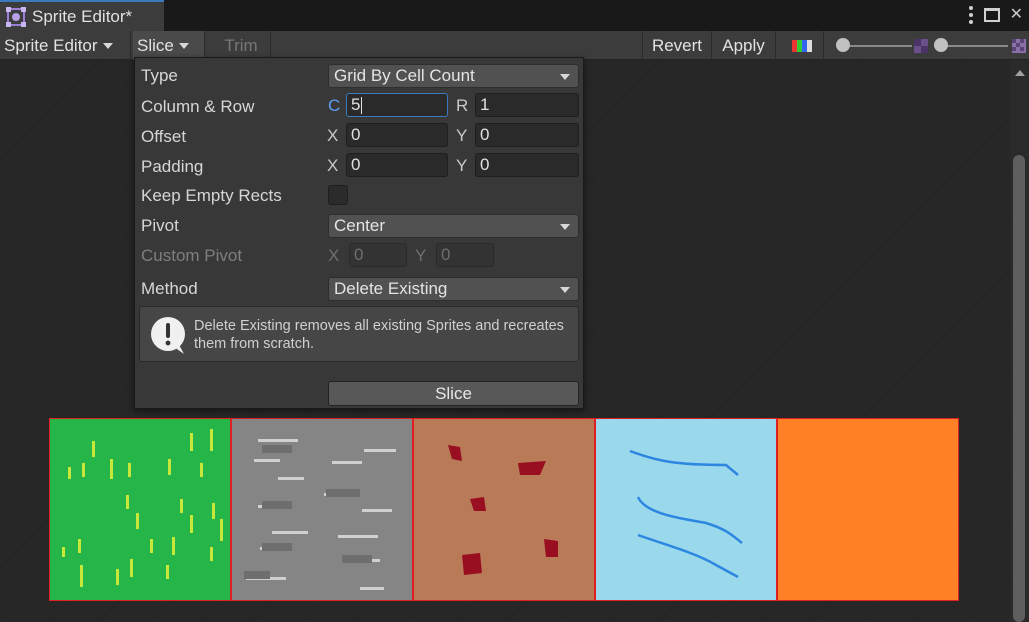  I want to click on sprite-editor-mode-dropdown: Sprite Editor, so click(65, 45).